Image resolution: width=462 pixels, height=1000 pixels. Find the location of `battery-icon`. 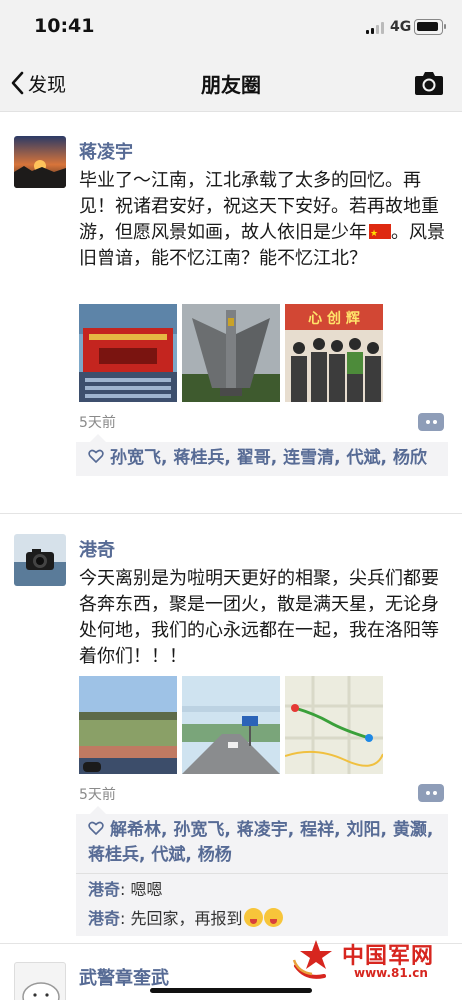

battery-icon is located at coordinates (430, 27).